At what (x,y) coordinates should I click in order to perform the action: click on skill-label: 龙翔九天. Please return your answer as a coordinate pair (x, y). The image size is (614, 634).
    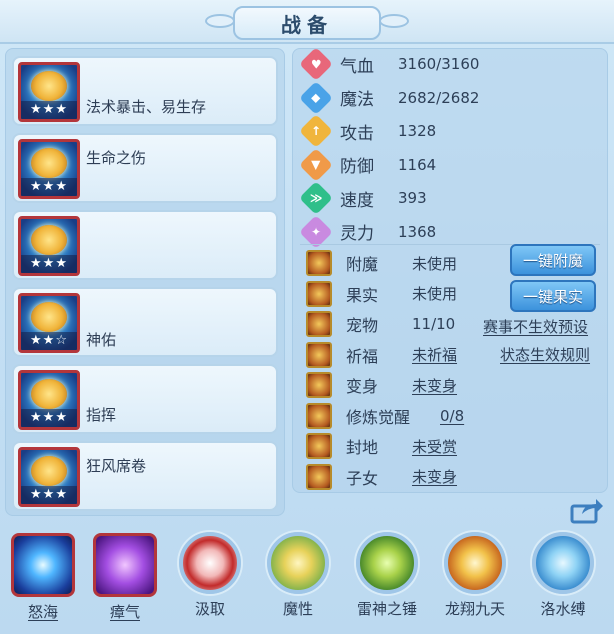
    Looking at the image, I should click on (474, 609).